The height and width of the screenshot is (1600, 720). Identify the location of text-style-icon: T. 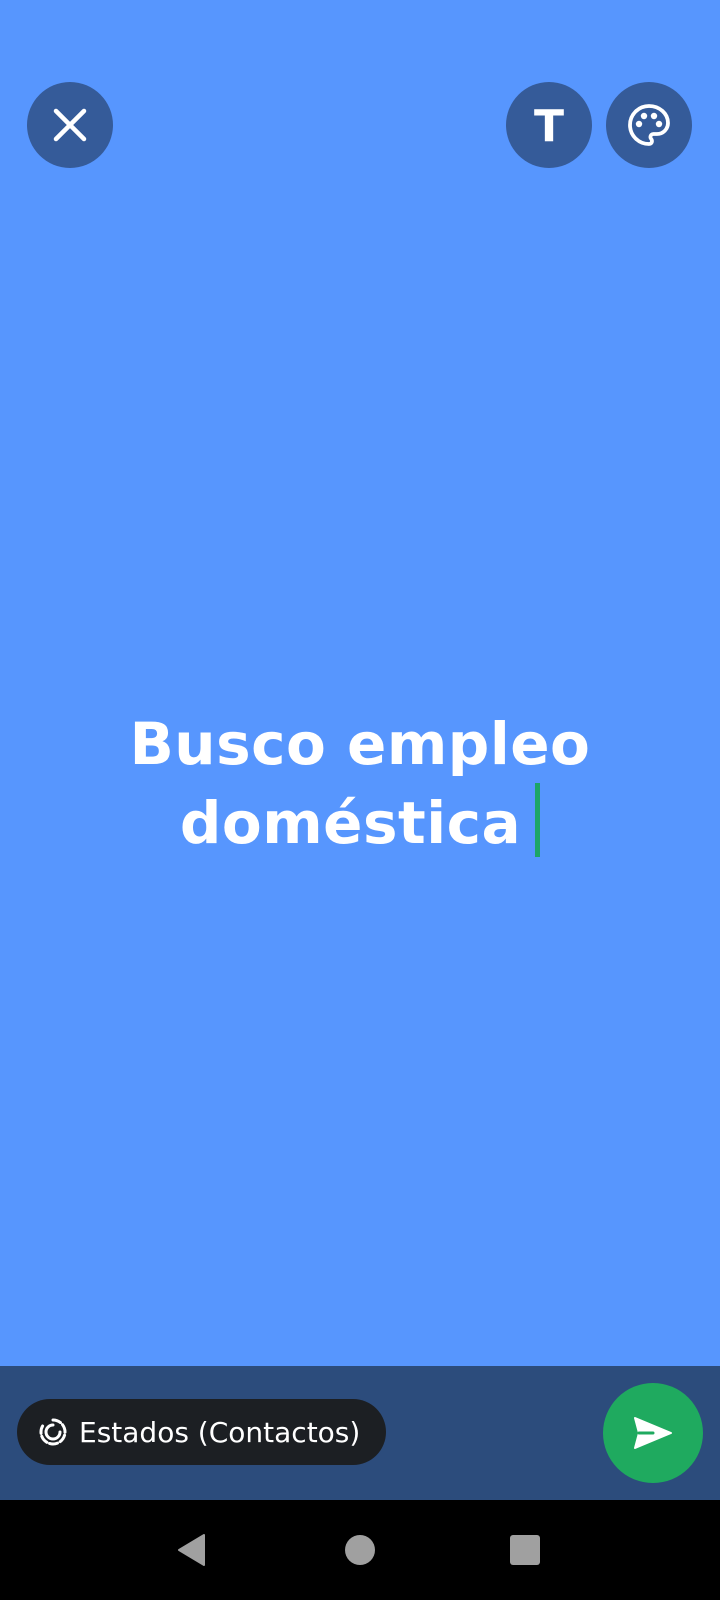
(549, 125).